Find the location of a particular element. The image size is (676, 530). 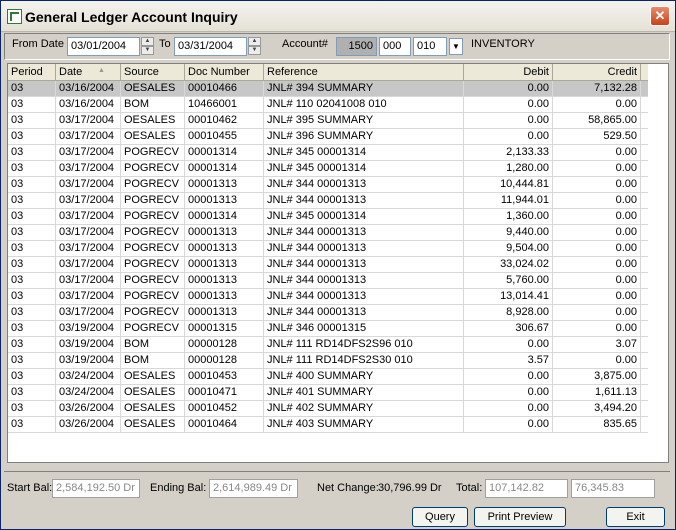

cell-reference: JNL# 111 RD14DFS2S30 010 is located at coordinates (364, 360).